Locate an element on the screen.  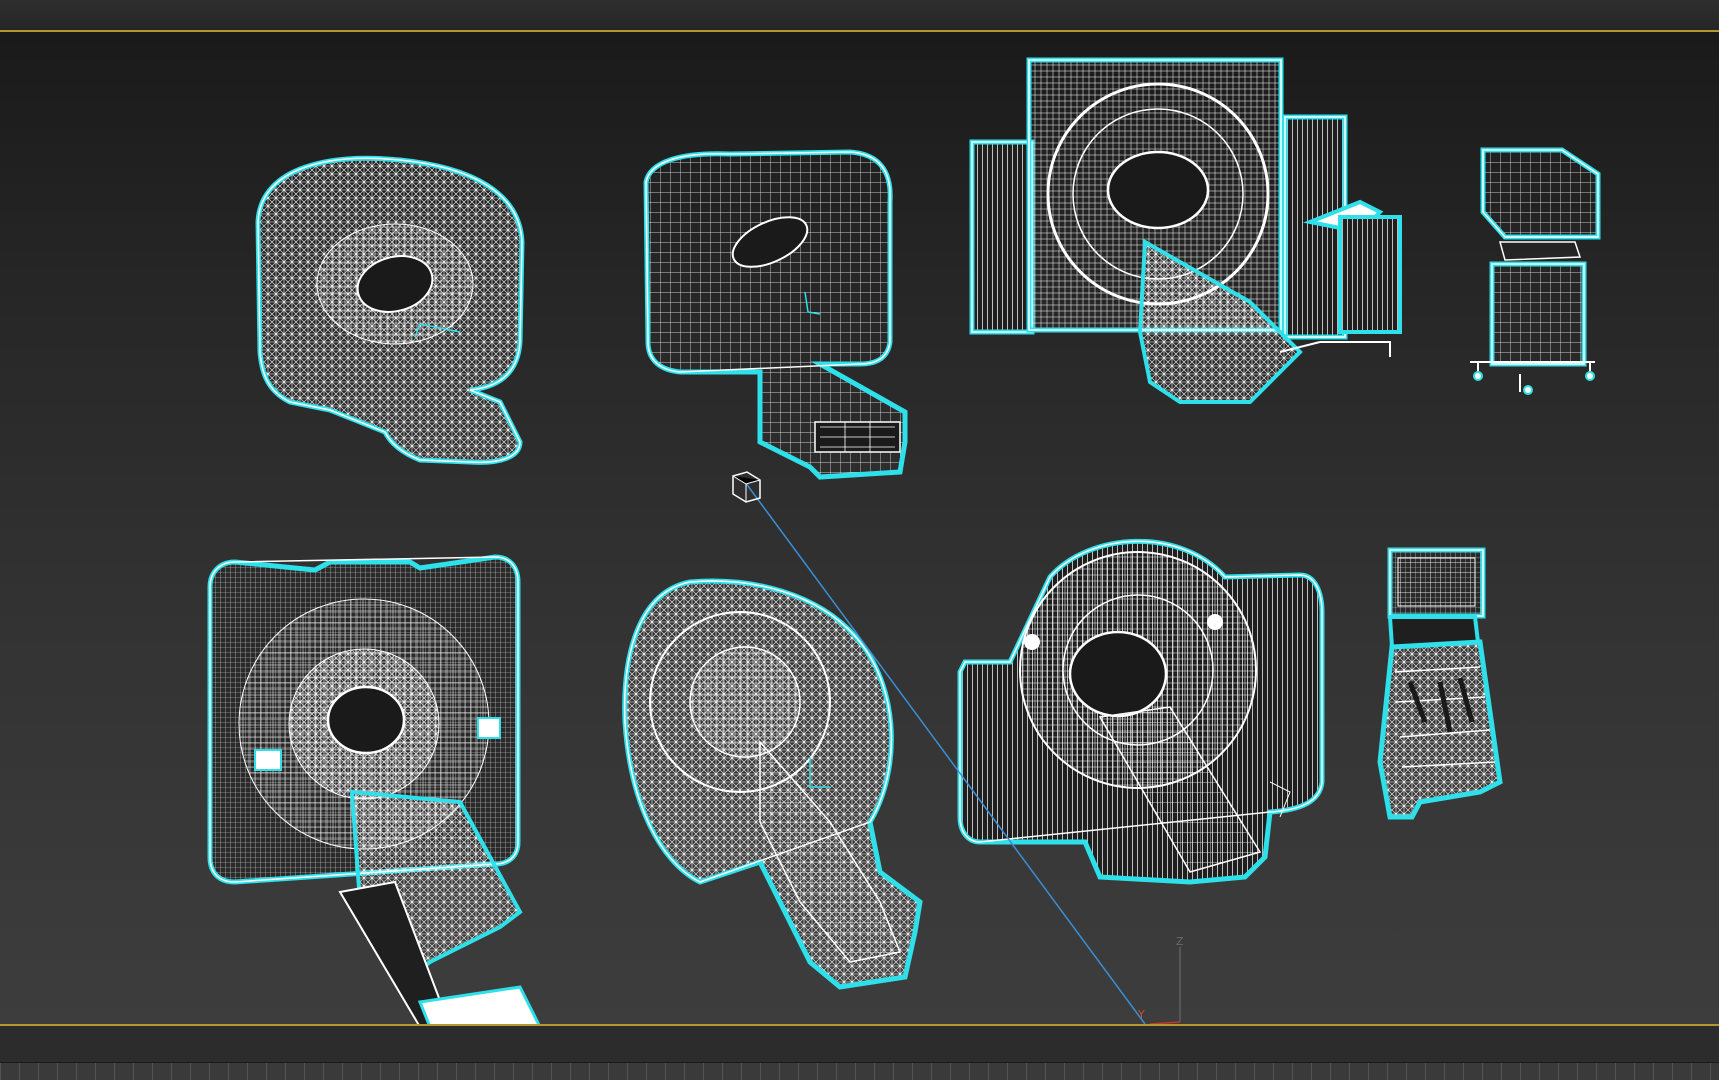
ct-scanner-open-model is located at coordinates (772, 784).